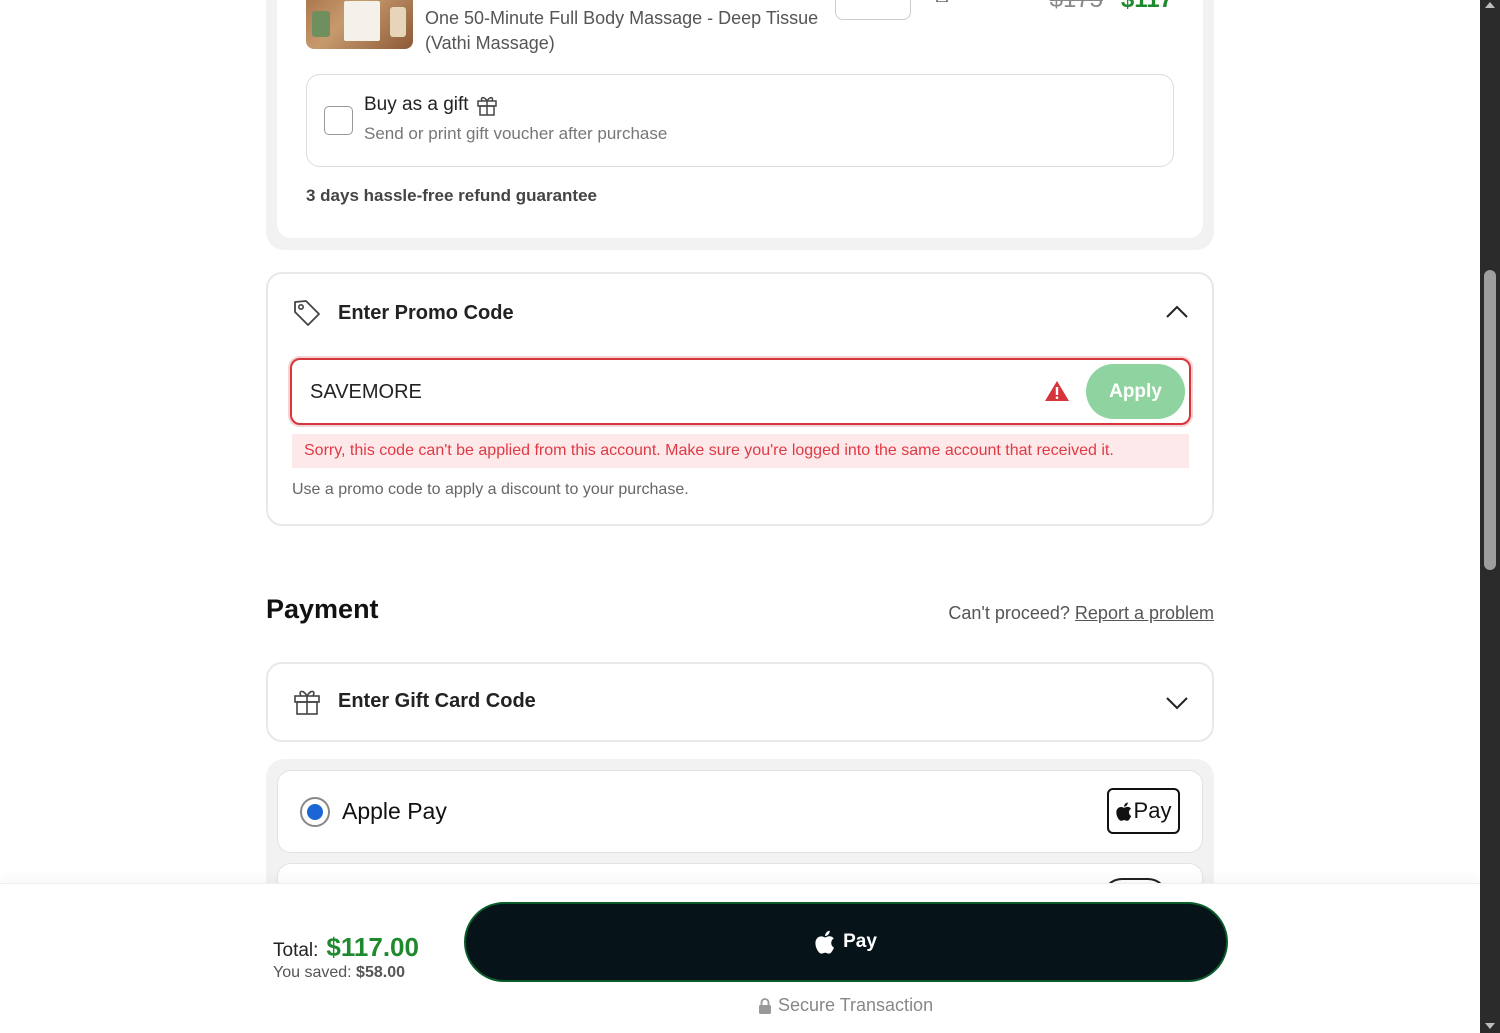 This screenshot has height=1033, width=1500. What do you see at coordinates (380, 972) in the screenshot?
I see `saved-value: $58.00` at bounding box center [380, 972].